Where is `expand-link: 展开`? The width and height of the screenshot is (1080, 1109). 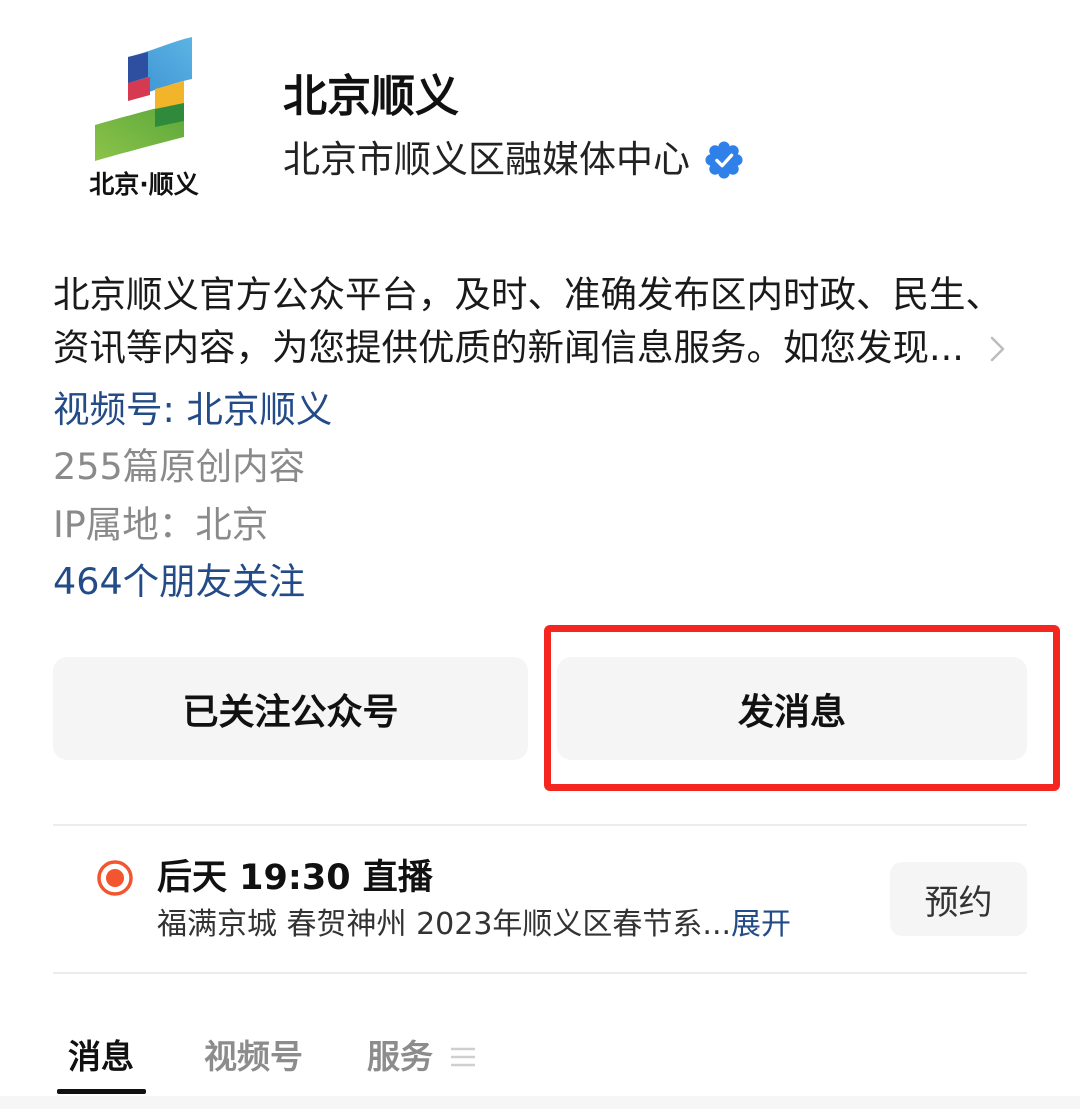 expand-link: 展开 is located at coordinates (761, 924).